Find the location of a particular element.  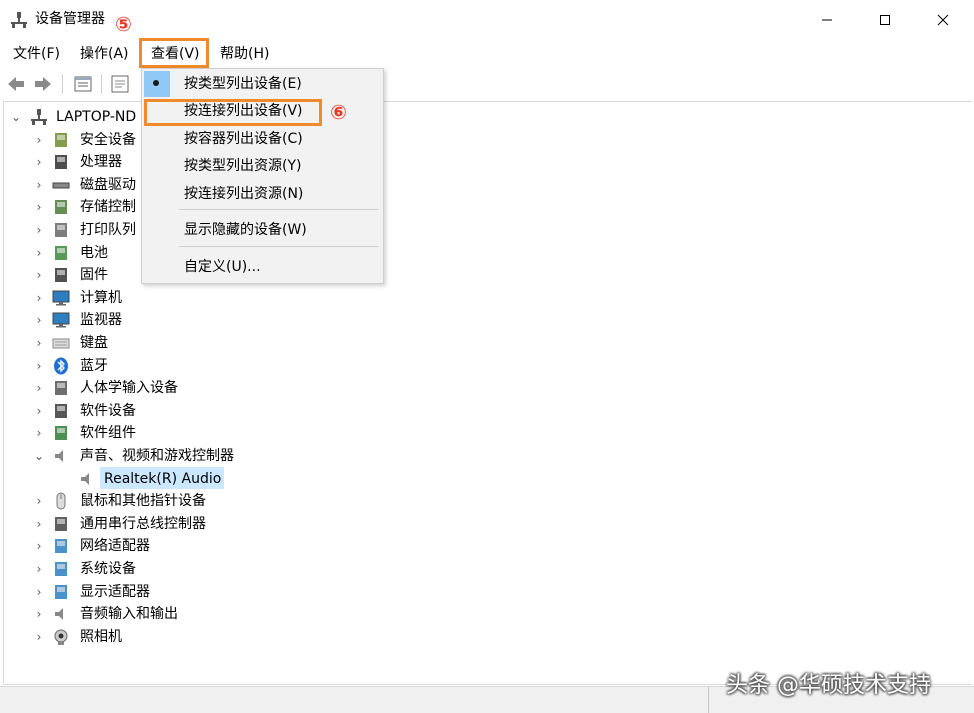

view-menu-item-label: 按容器列出设备(C) is located at coordinates (243, 139).